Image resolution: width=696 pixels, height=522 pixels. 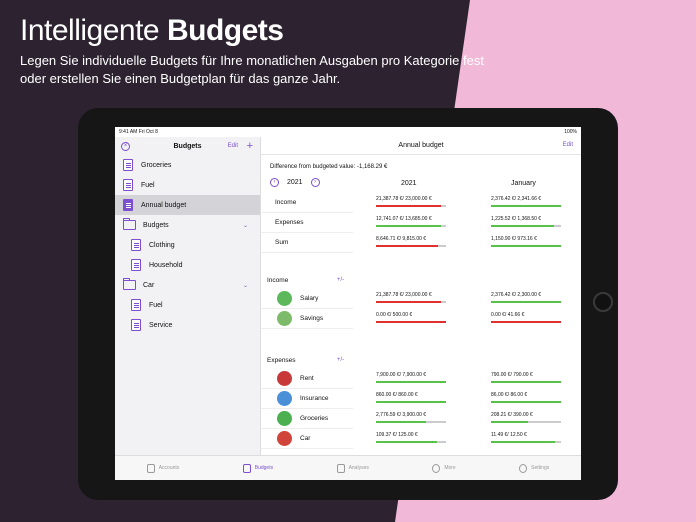 What do you see at coordinates (162, 468) in the screenshot?
I see `tab-accounts: Accounts` at bounding box center [162, 468].